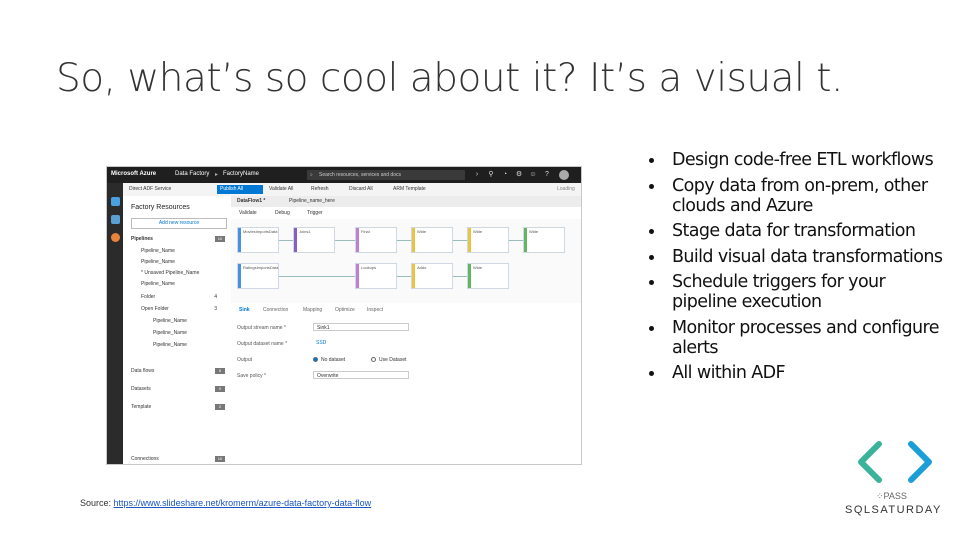 The height and width of the screenshot is (540, 960). What do you see at coordinates (311, 175) in the screenshot?
I see `search-icon: ⌕` at bounding box center [311, 175].